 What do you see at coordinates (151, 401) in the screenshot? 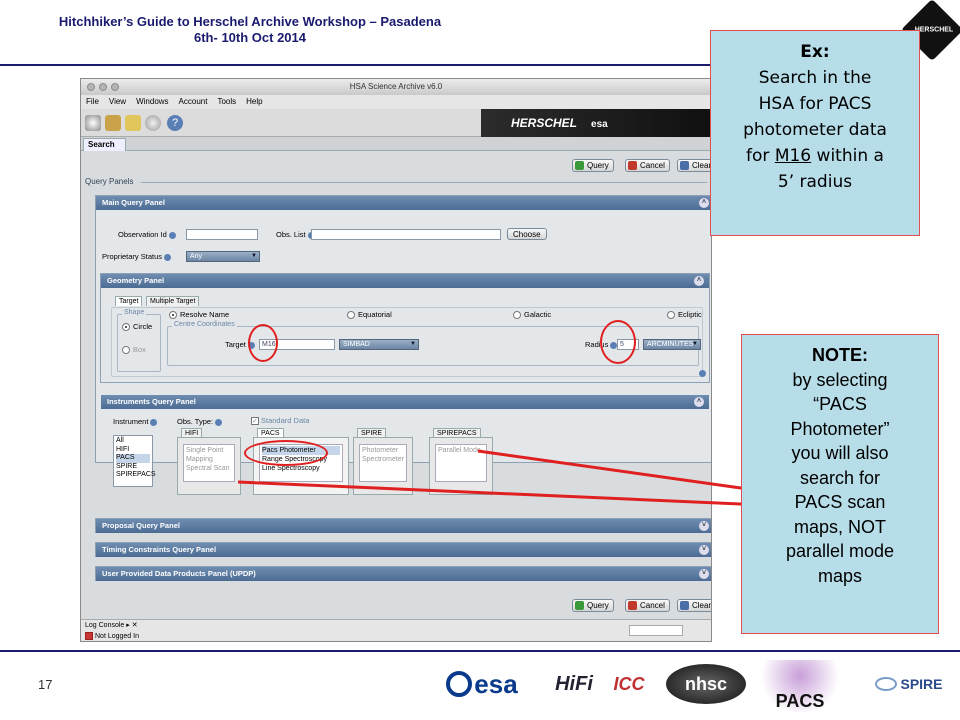
I see `instruments-panel-title: Instruments Query Panel` at bounding box center [151, 401].